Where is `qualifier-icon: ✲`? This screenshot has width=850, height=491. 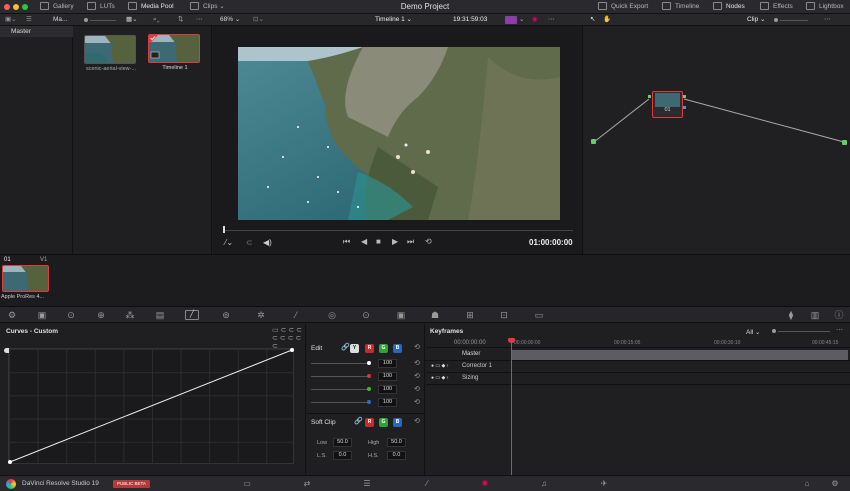 qualifier-icon: ✲ is located at coordinates (261, 315).